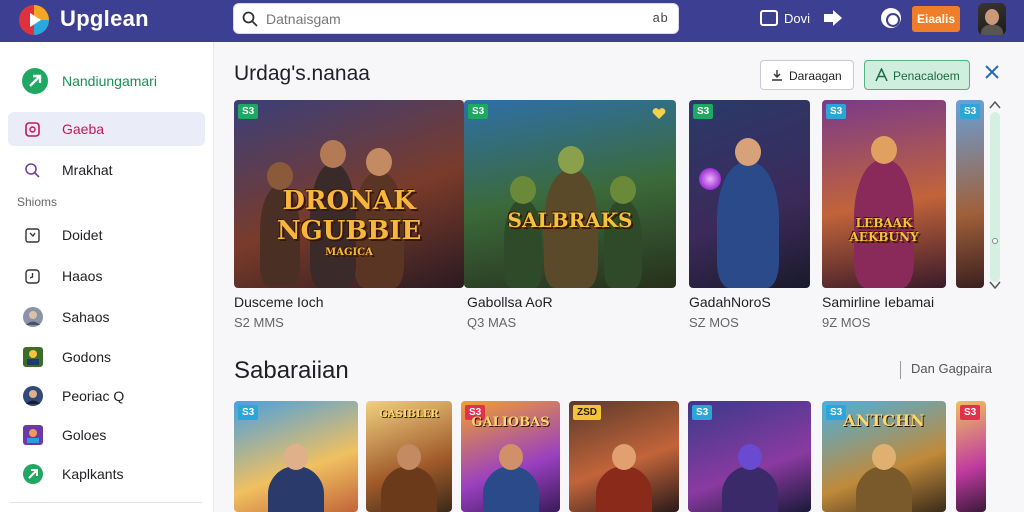 The height and width of the screenshot is (512, 1024). Describe the element at coordinates (878, 302) in the screenshot. I see `game-name: Samirline Iebamai` at that location.